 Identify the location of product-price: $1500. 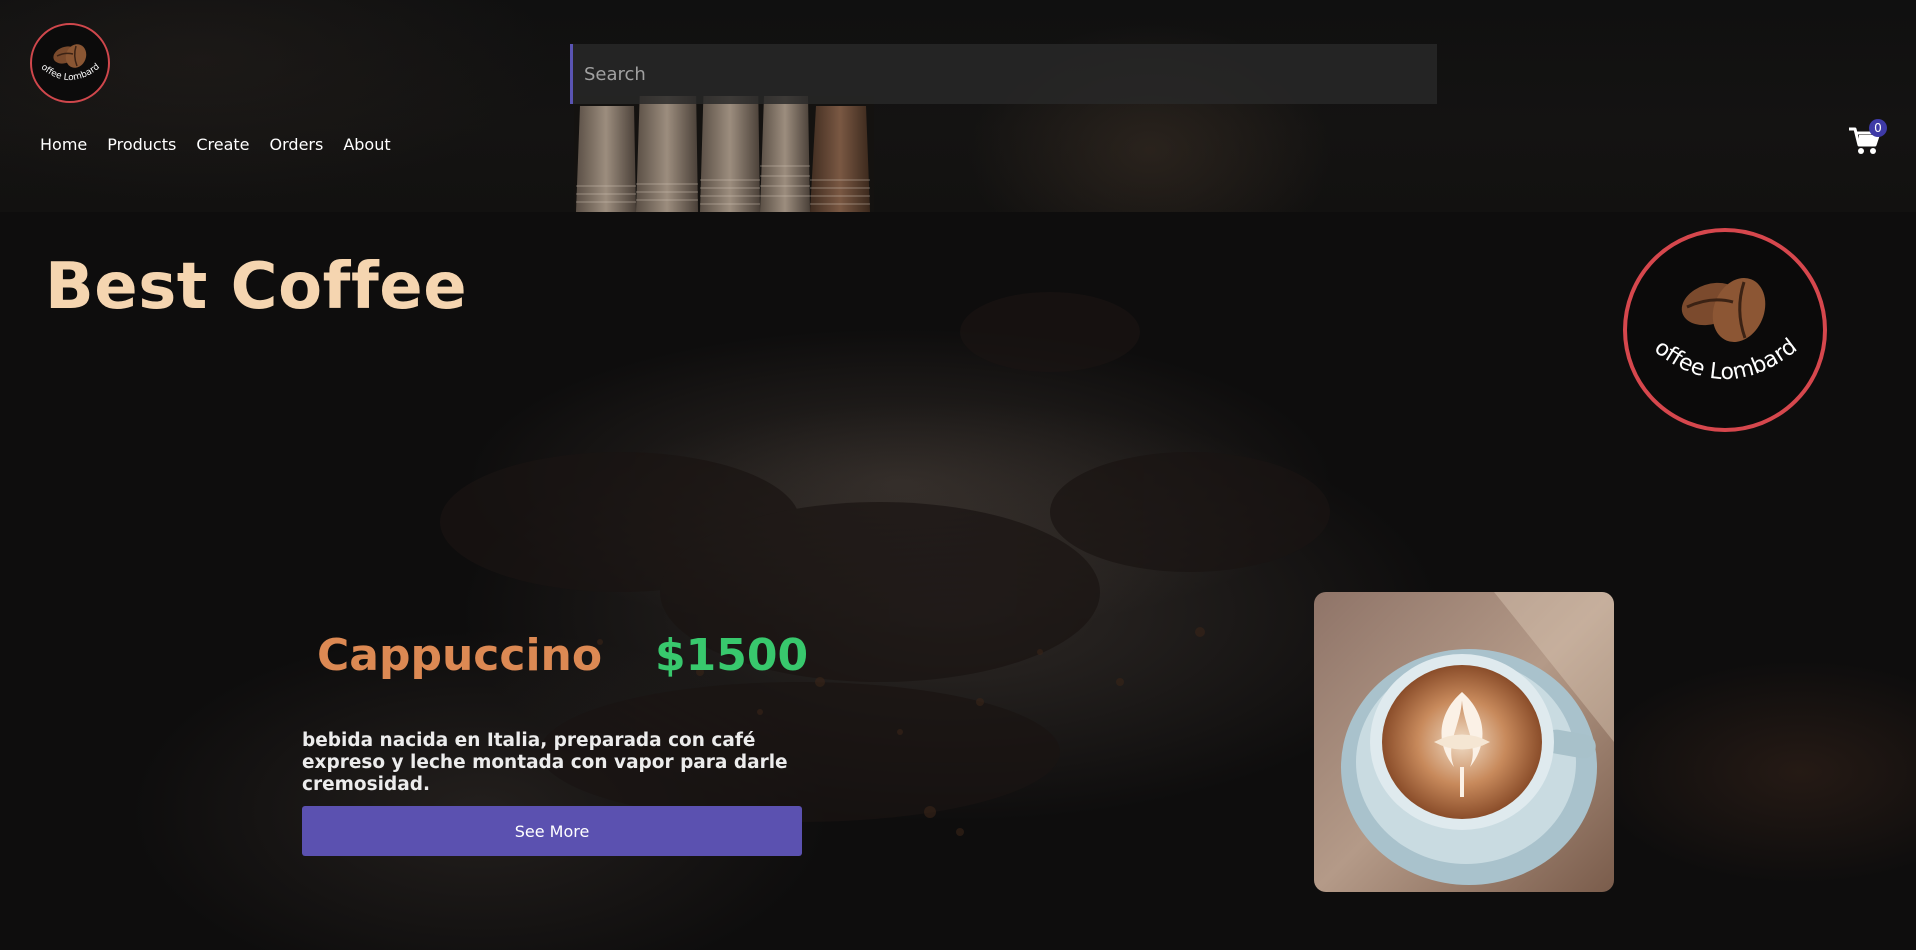
(732, 655).